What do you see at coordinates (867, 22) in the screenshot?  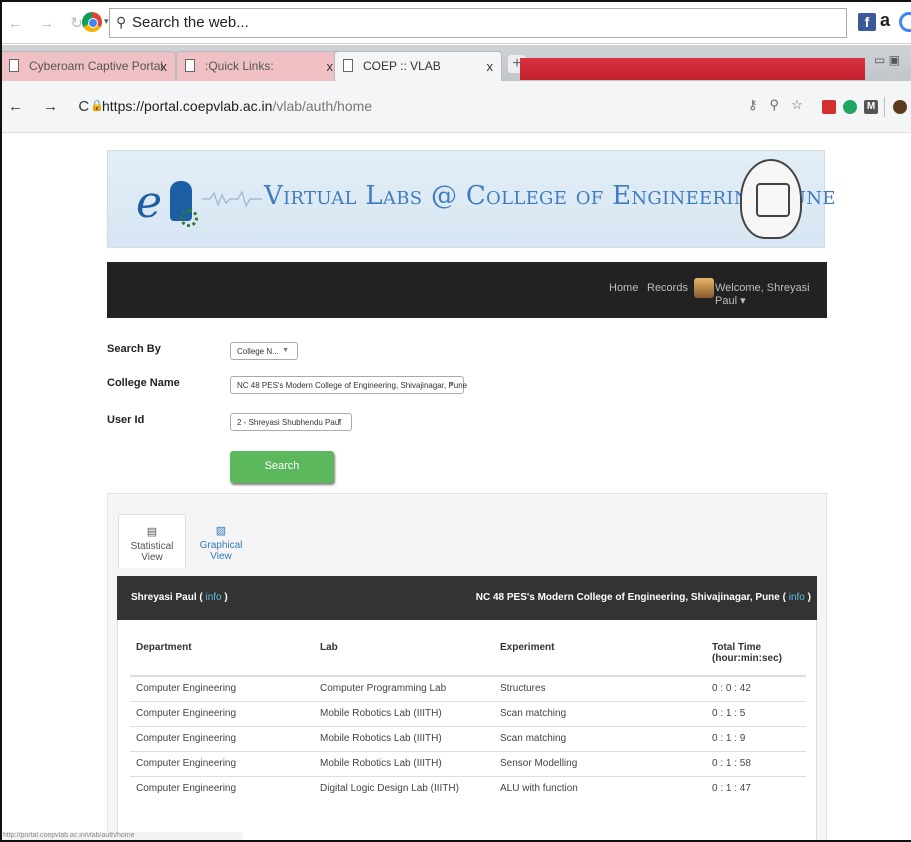 I see `facebook-icon: f` at bounding box center [867, 22].